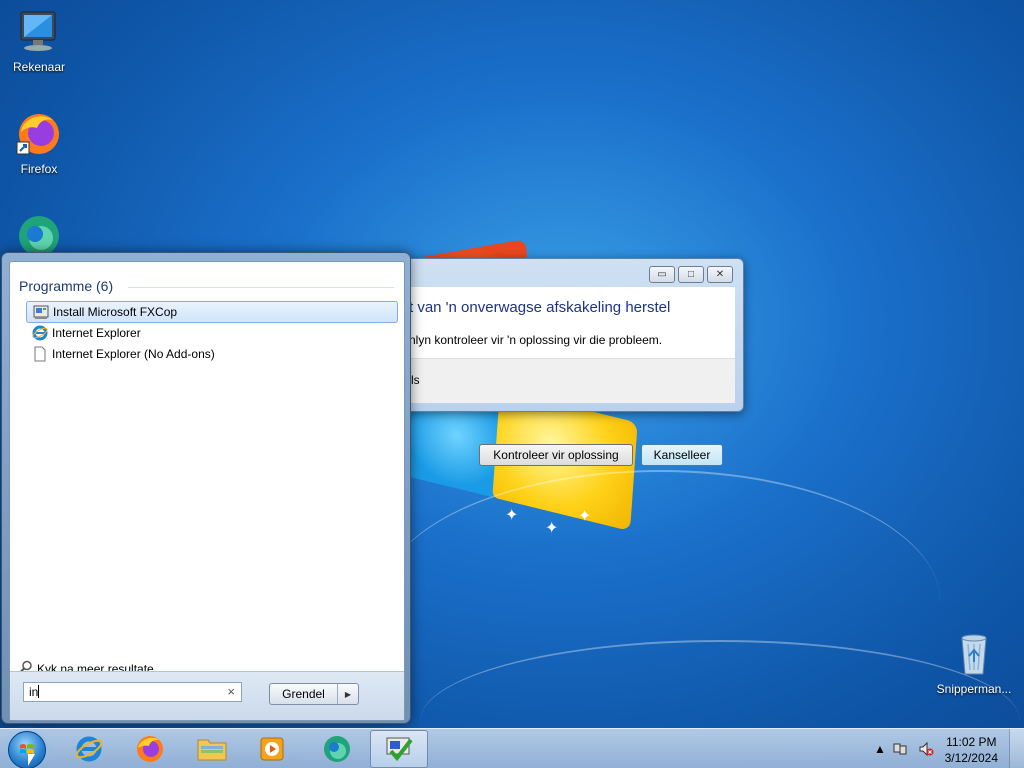 The width and height of the screenshot is (1024, 768). What do you see at coordinates (900, 749) in the screenshot?
I see `network-icon` at bounding box center [900, 749].